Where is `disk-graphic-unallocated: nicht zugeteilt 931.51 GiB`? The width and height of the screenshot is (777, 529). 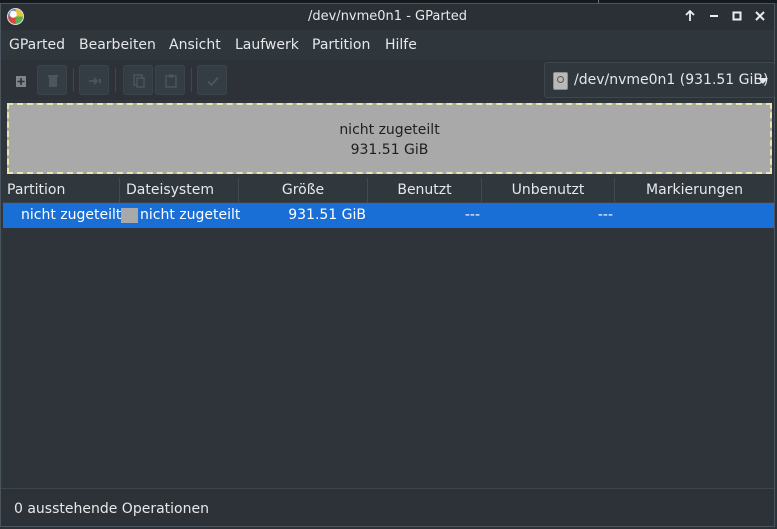 disk-graphic-unallocated: nicht zugeteilt 931.51 GiB is located at coordinates (389, 138).